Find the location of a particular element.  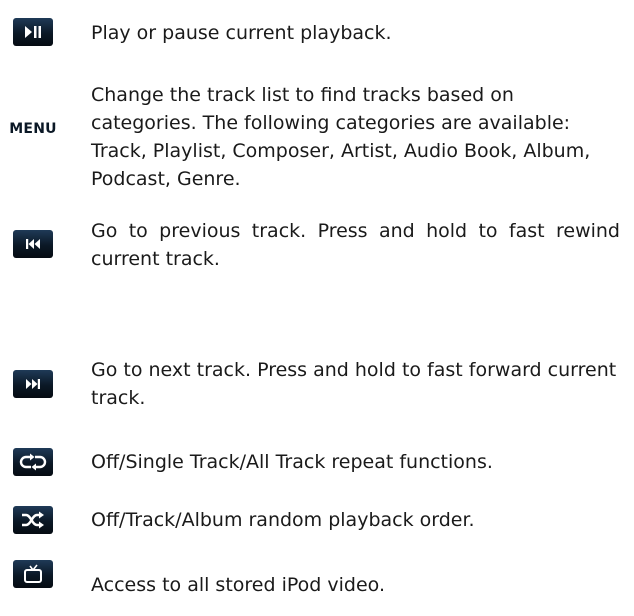

menu-icon-label: MENU is located at coordinates (33, 129).